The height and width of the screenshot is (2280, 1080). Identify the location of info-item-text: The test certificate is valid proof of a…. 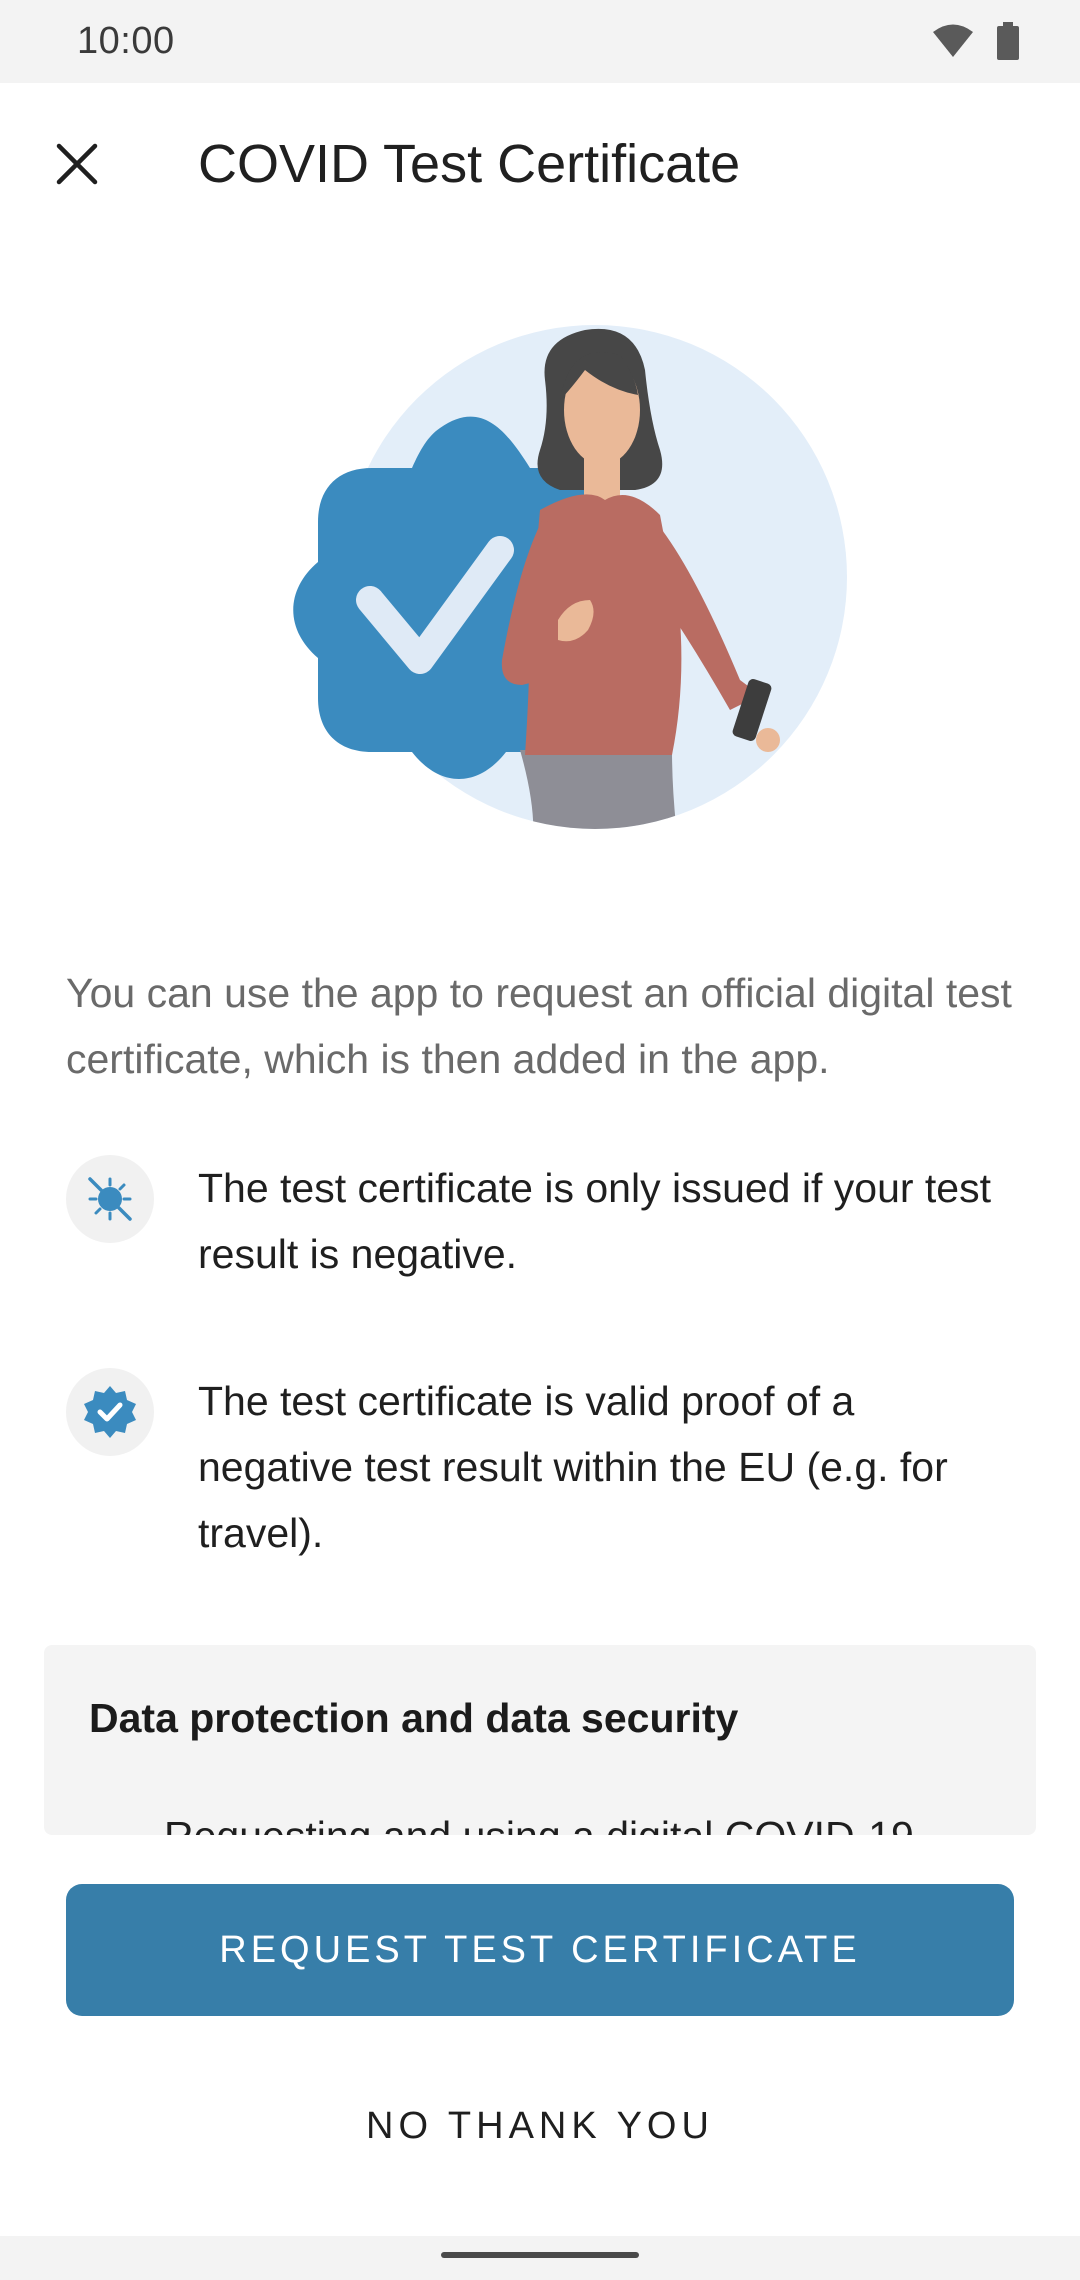
(573, 1467).